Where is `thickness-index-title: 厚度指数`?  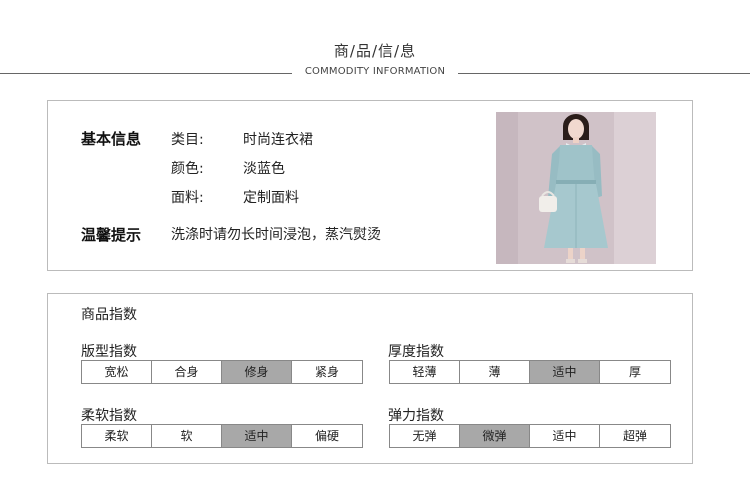 thickness-index-title: 厚度指数 is located at coordinates (416, 352).